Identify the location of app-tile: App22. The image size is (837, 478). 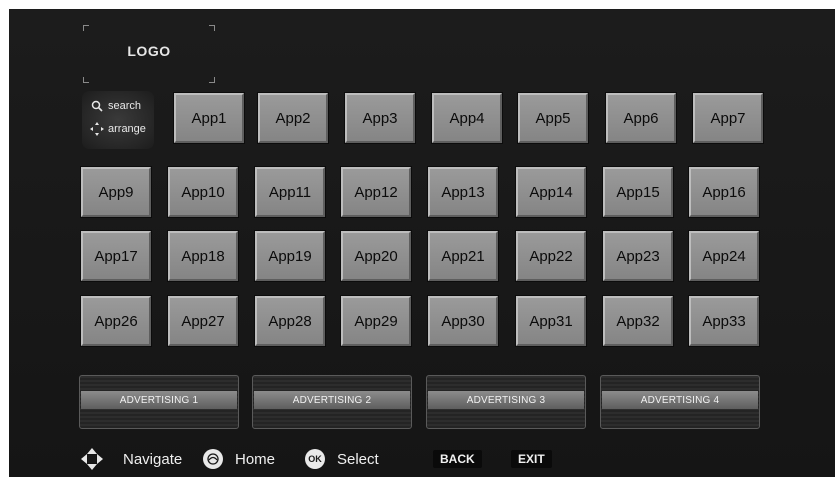
(551, 256).